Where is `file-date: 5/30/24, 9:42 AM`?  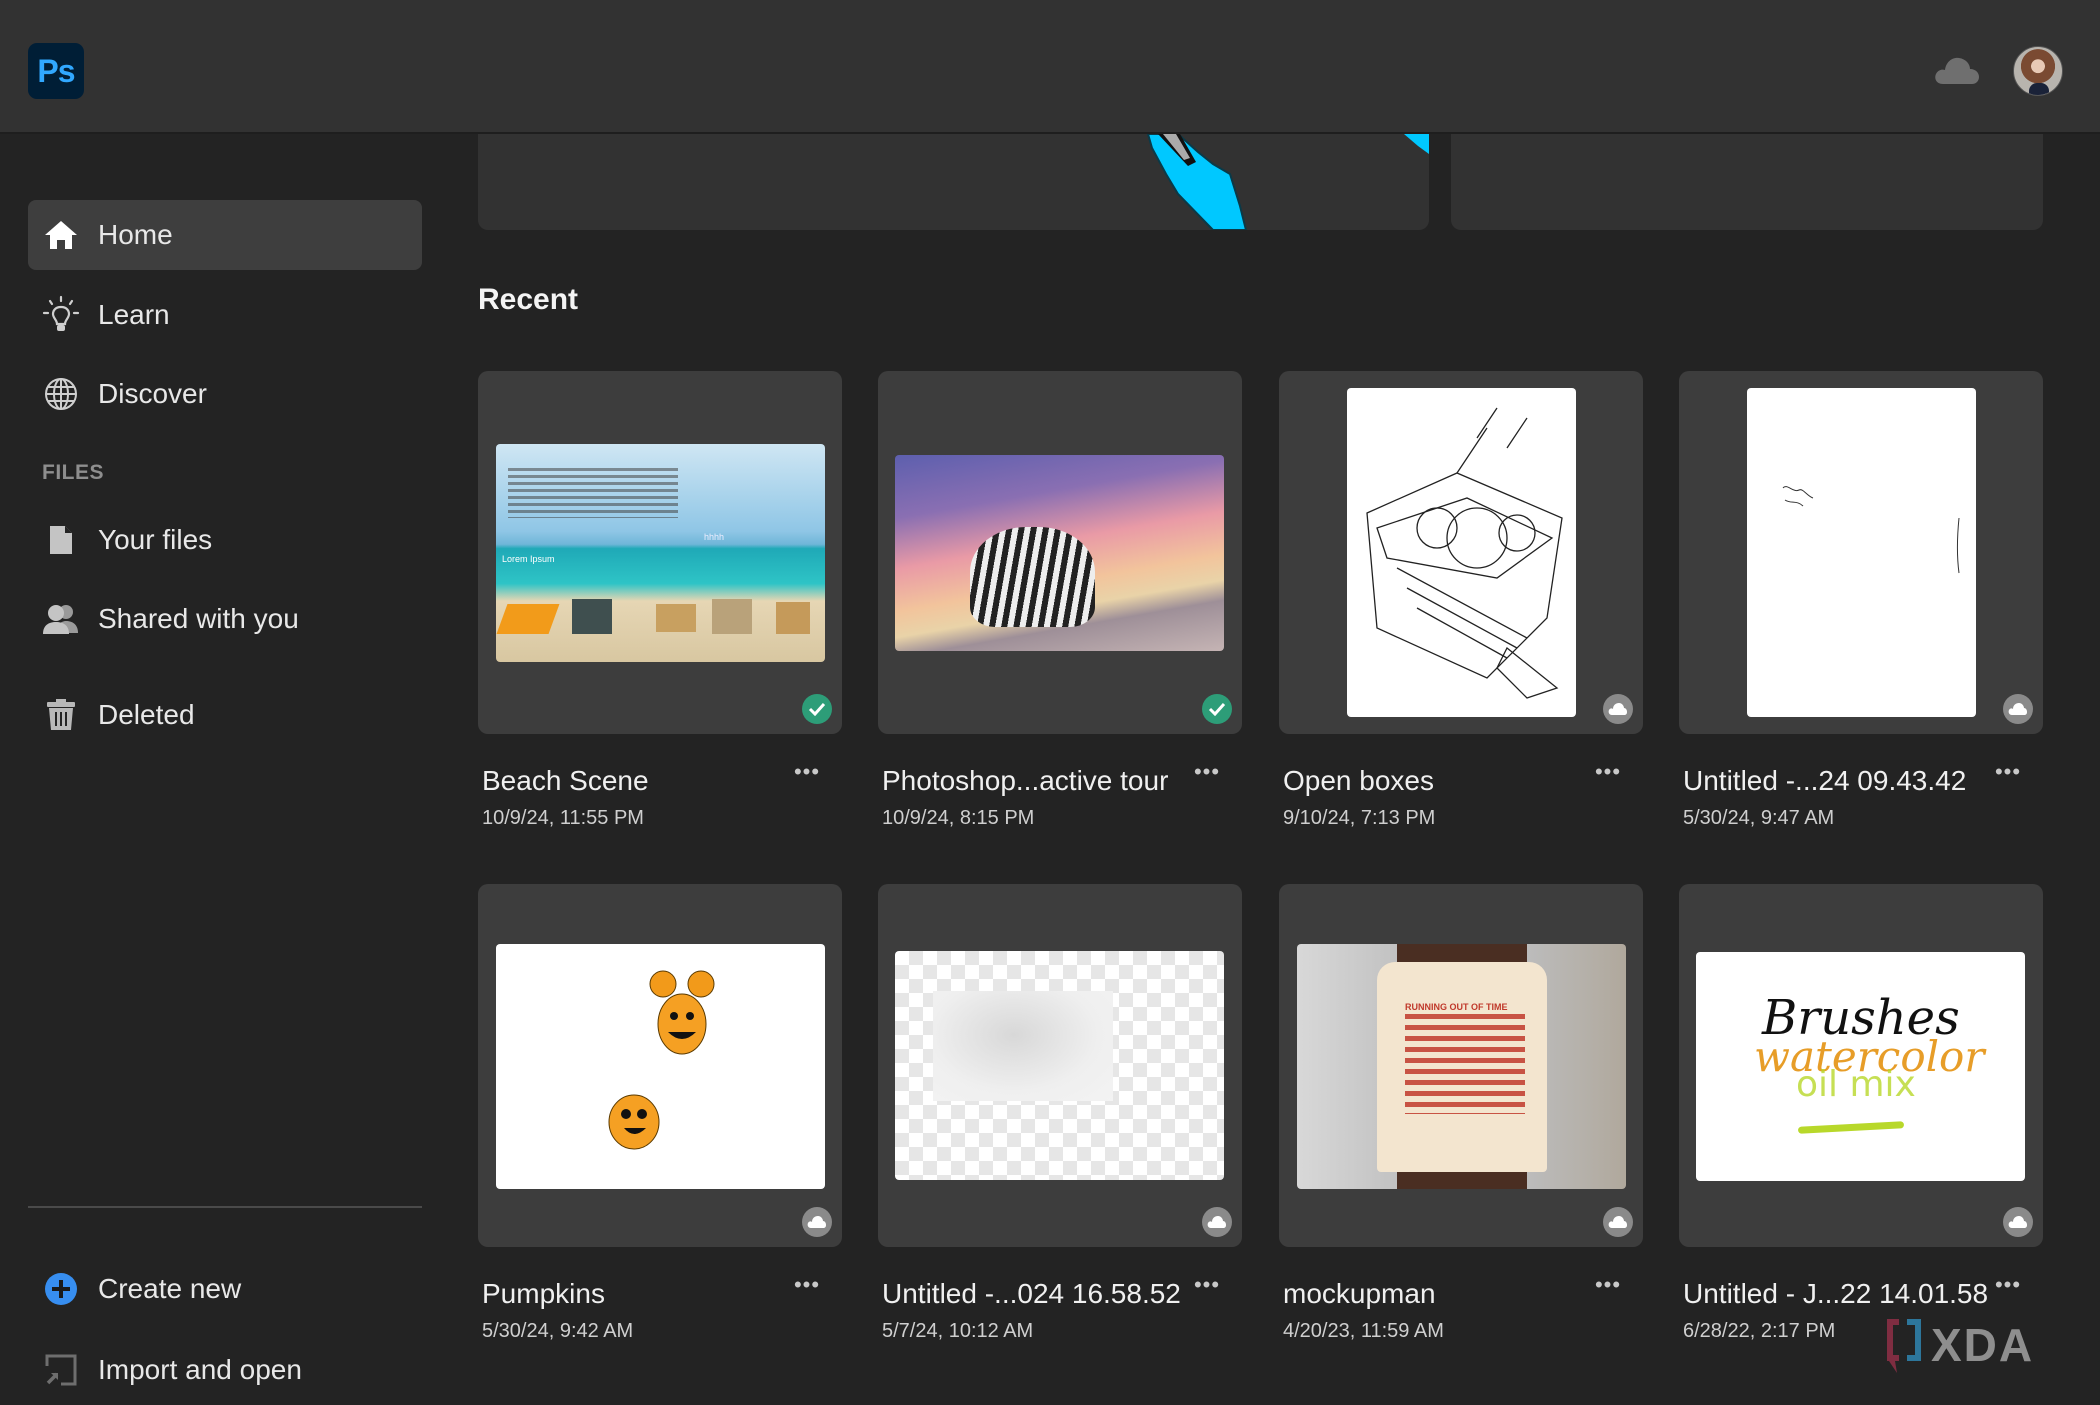 file-date: 5/30/24, 9:42 AM is located at coordinates (558, 1331).